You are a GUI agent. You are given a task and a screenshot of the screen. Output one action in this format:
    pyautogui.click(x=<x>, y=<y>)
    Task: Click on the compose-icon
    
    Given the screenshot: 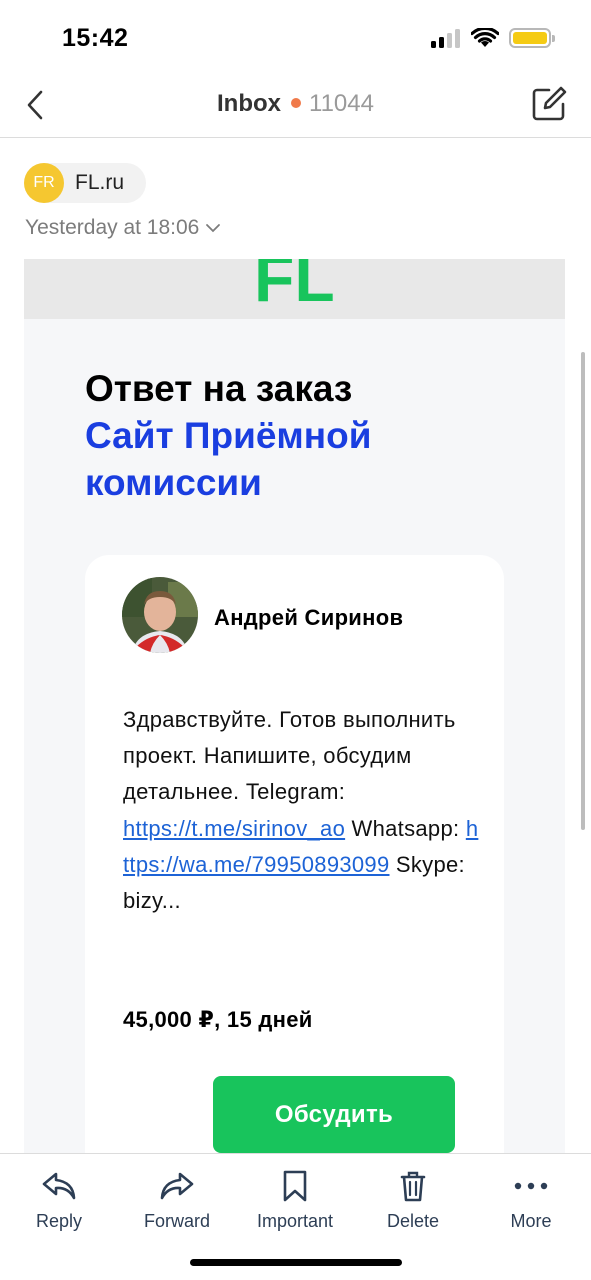 What is the action you would take?
    pyautogui.click(x=549, y=103)
    